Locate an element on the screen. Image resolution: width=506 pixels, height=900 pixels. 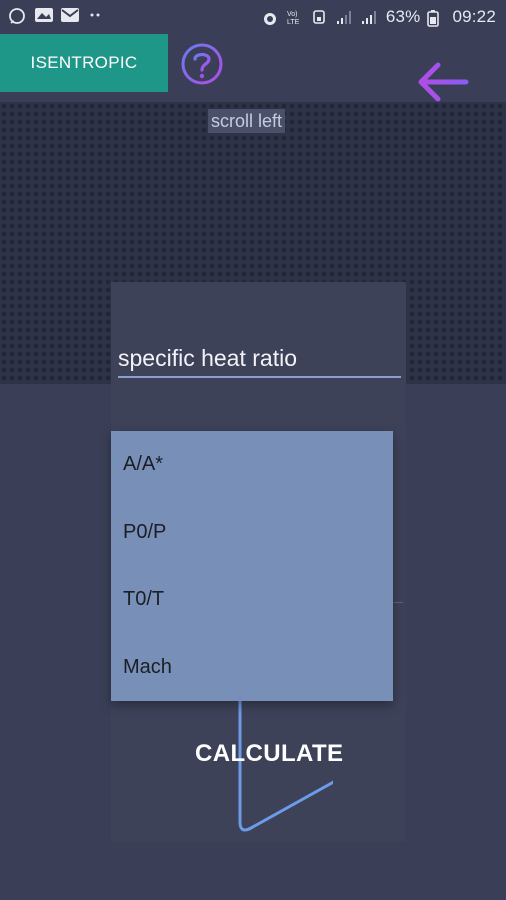
whatsapp-icon is located at coordinates (17, 15).